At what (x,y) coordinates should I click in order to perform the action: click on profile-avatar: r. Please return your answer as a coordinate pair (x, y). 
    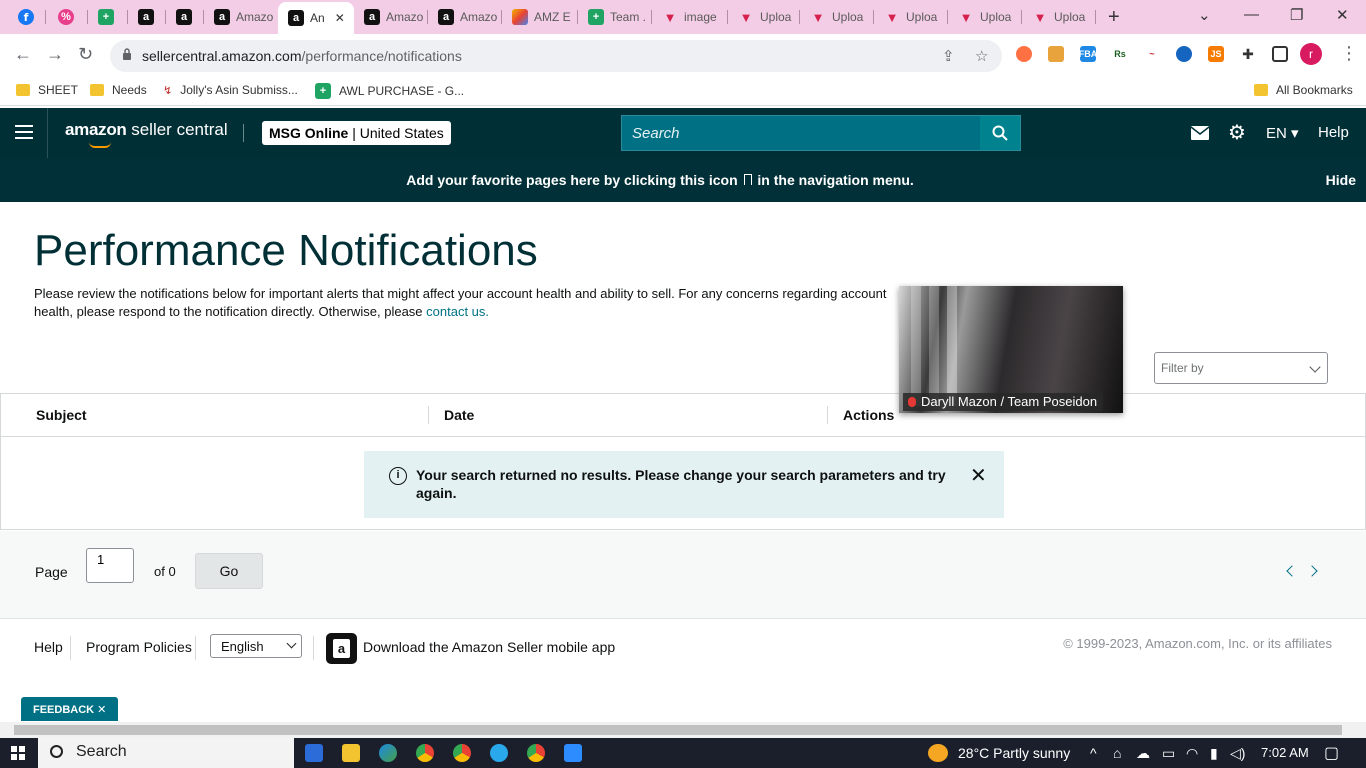
    Looking at the image, I should click on (1311, 54).